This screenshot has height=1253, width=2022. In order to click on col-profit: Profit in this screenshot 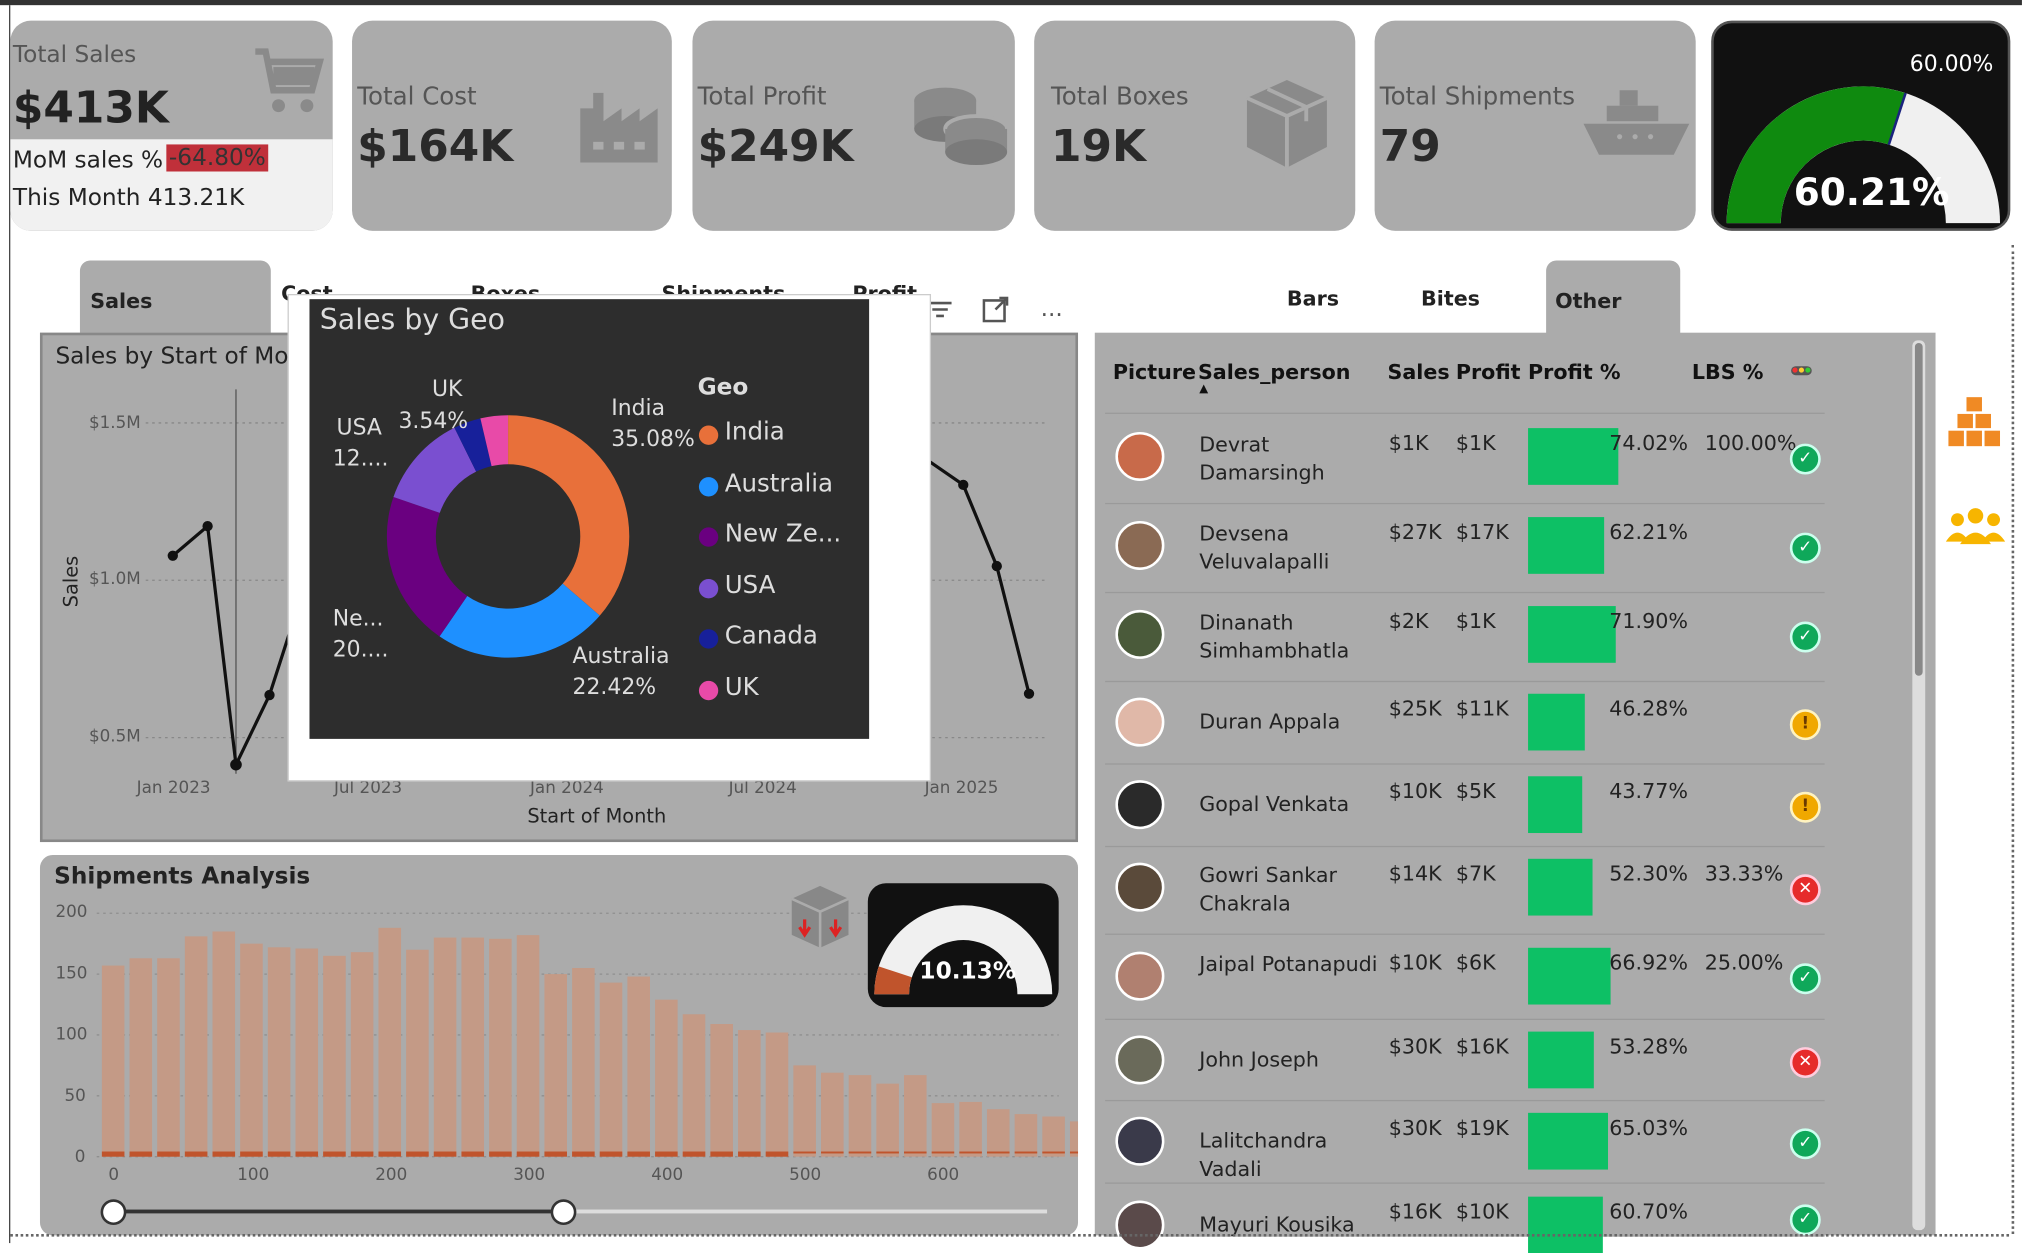, I will do `click(1488, 372)`.